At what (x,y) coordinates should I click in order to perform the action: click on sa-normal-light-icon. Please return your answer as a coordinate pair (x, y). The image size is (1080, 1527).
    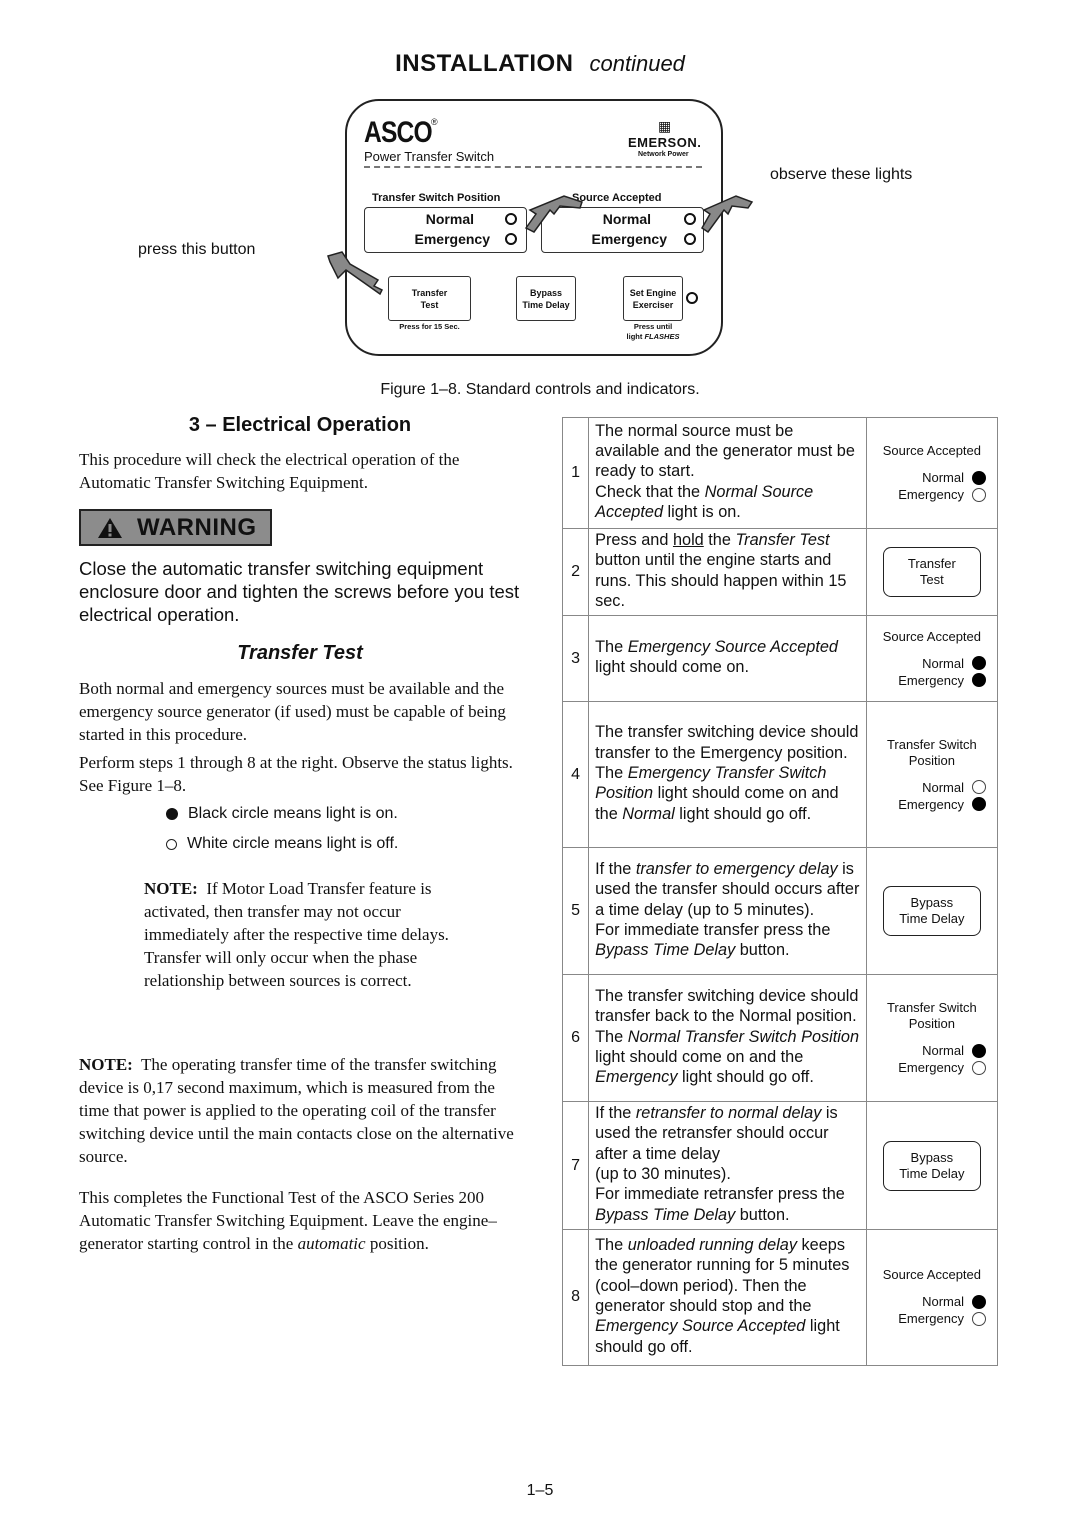
    Looking at the image, I should click on (690, 219).